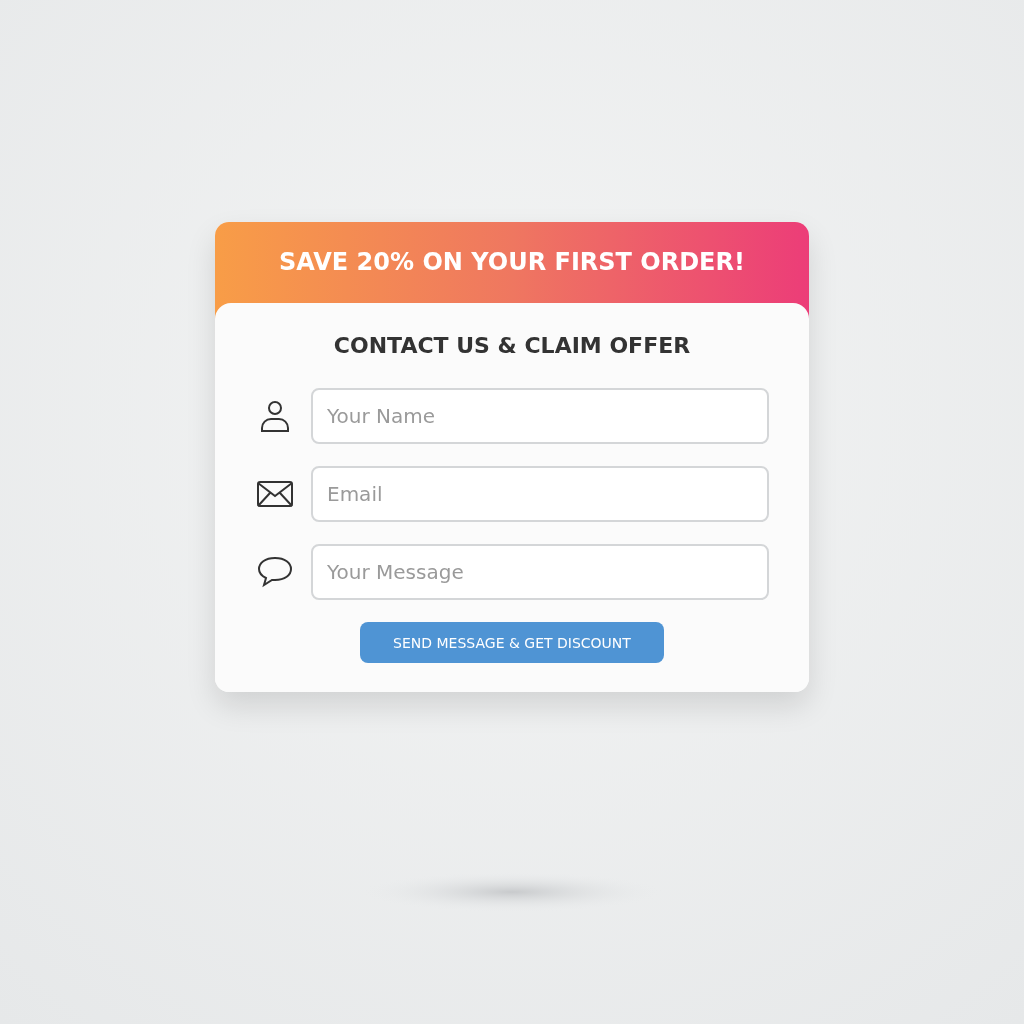 This screenshot has height=1024, width=1024. I want to click on input-field: Email, so click(540, 494).